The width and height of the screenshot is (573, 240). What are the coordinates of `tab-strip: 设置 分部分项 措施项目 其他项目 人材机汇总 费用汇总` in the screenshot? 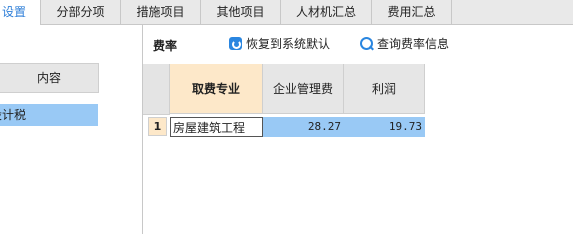 It's located at (286, 12).